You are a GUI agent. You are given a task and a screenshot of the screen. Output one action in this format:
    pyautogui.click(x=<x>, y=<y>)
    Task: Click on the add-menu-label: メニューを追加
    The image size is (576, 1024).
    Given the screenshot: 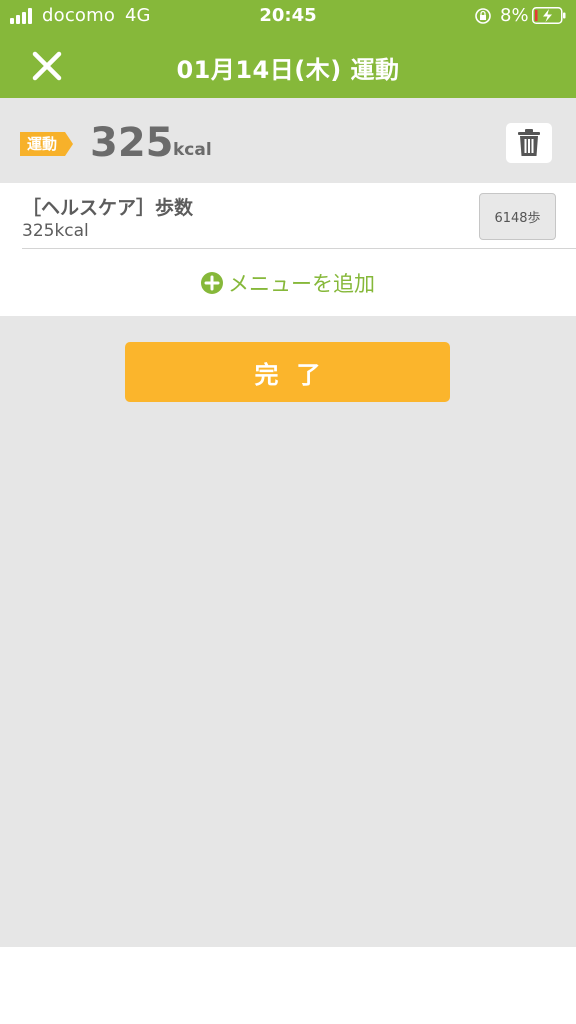 What is the action you would take?
    pyautogui.click(x=301, y=283)
    